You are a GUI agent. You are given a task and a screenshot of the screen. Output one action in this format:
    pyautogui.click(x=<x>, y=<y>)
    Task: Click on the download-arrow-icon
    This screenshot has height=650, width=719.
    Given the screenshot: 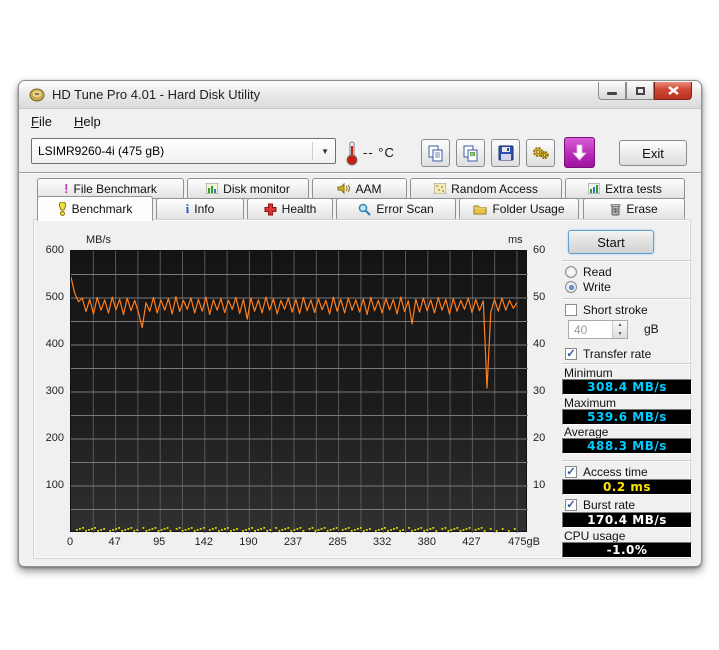 What is the action you would take?
    pyautogui.click(x=579, y=152)
    